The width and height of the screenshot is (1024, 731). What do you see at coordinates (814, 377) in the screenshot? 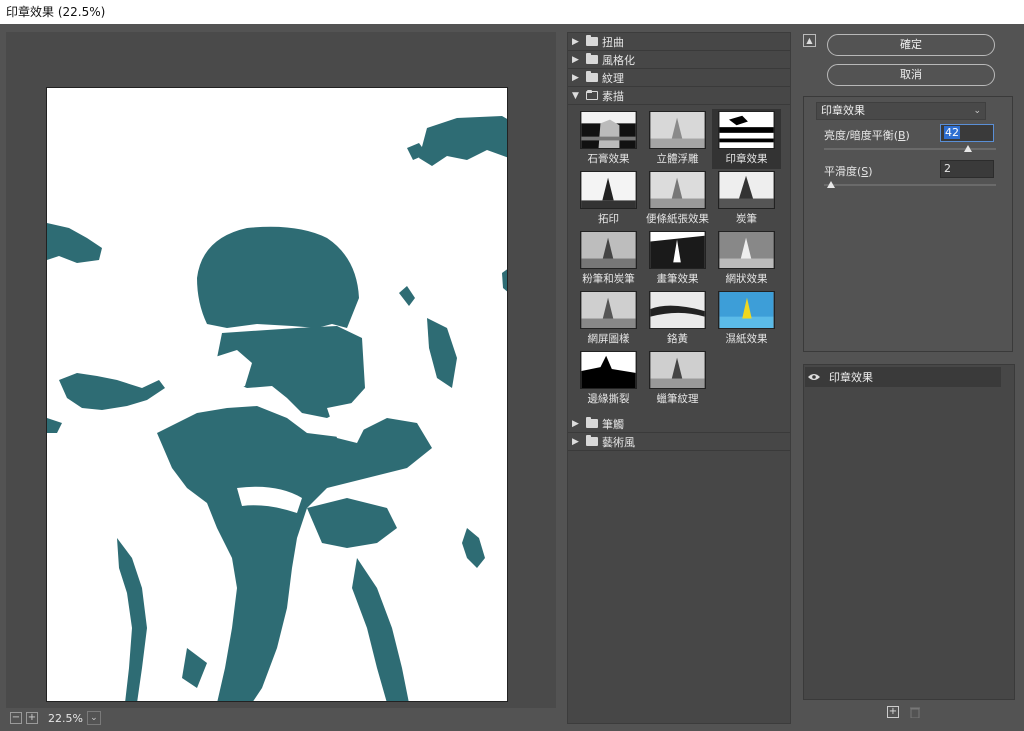
I see `eye-icon` at bounding box center [814, 377].